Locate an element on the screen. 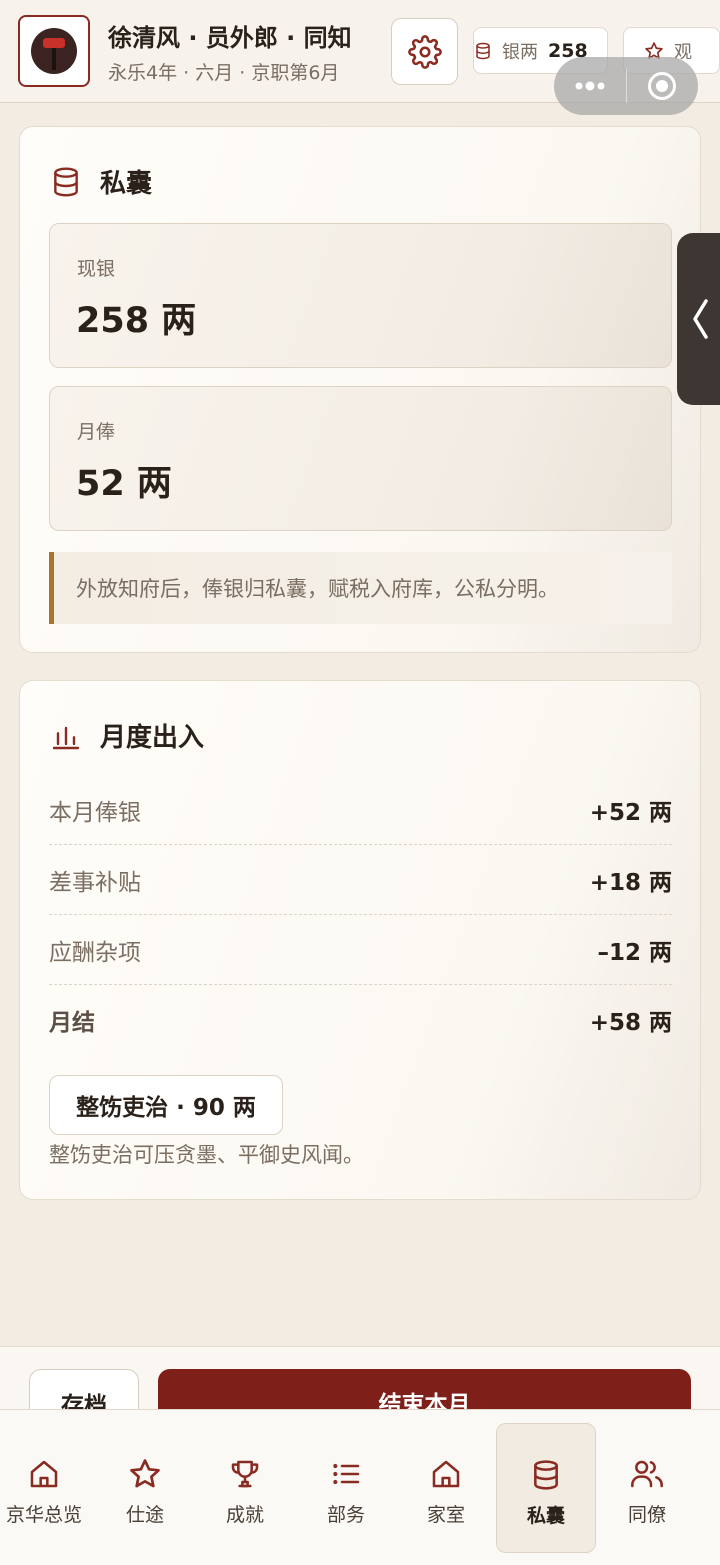 The image size is (720, 1565). ledger-total-row: 月结 +58 两 is located at coordinates (360, 1020).